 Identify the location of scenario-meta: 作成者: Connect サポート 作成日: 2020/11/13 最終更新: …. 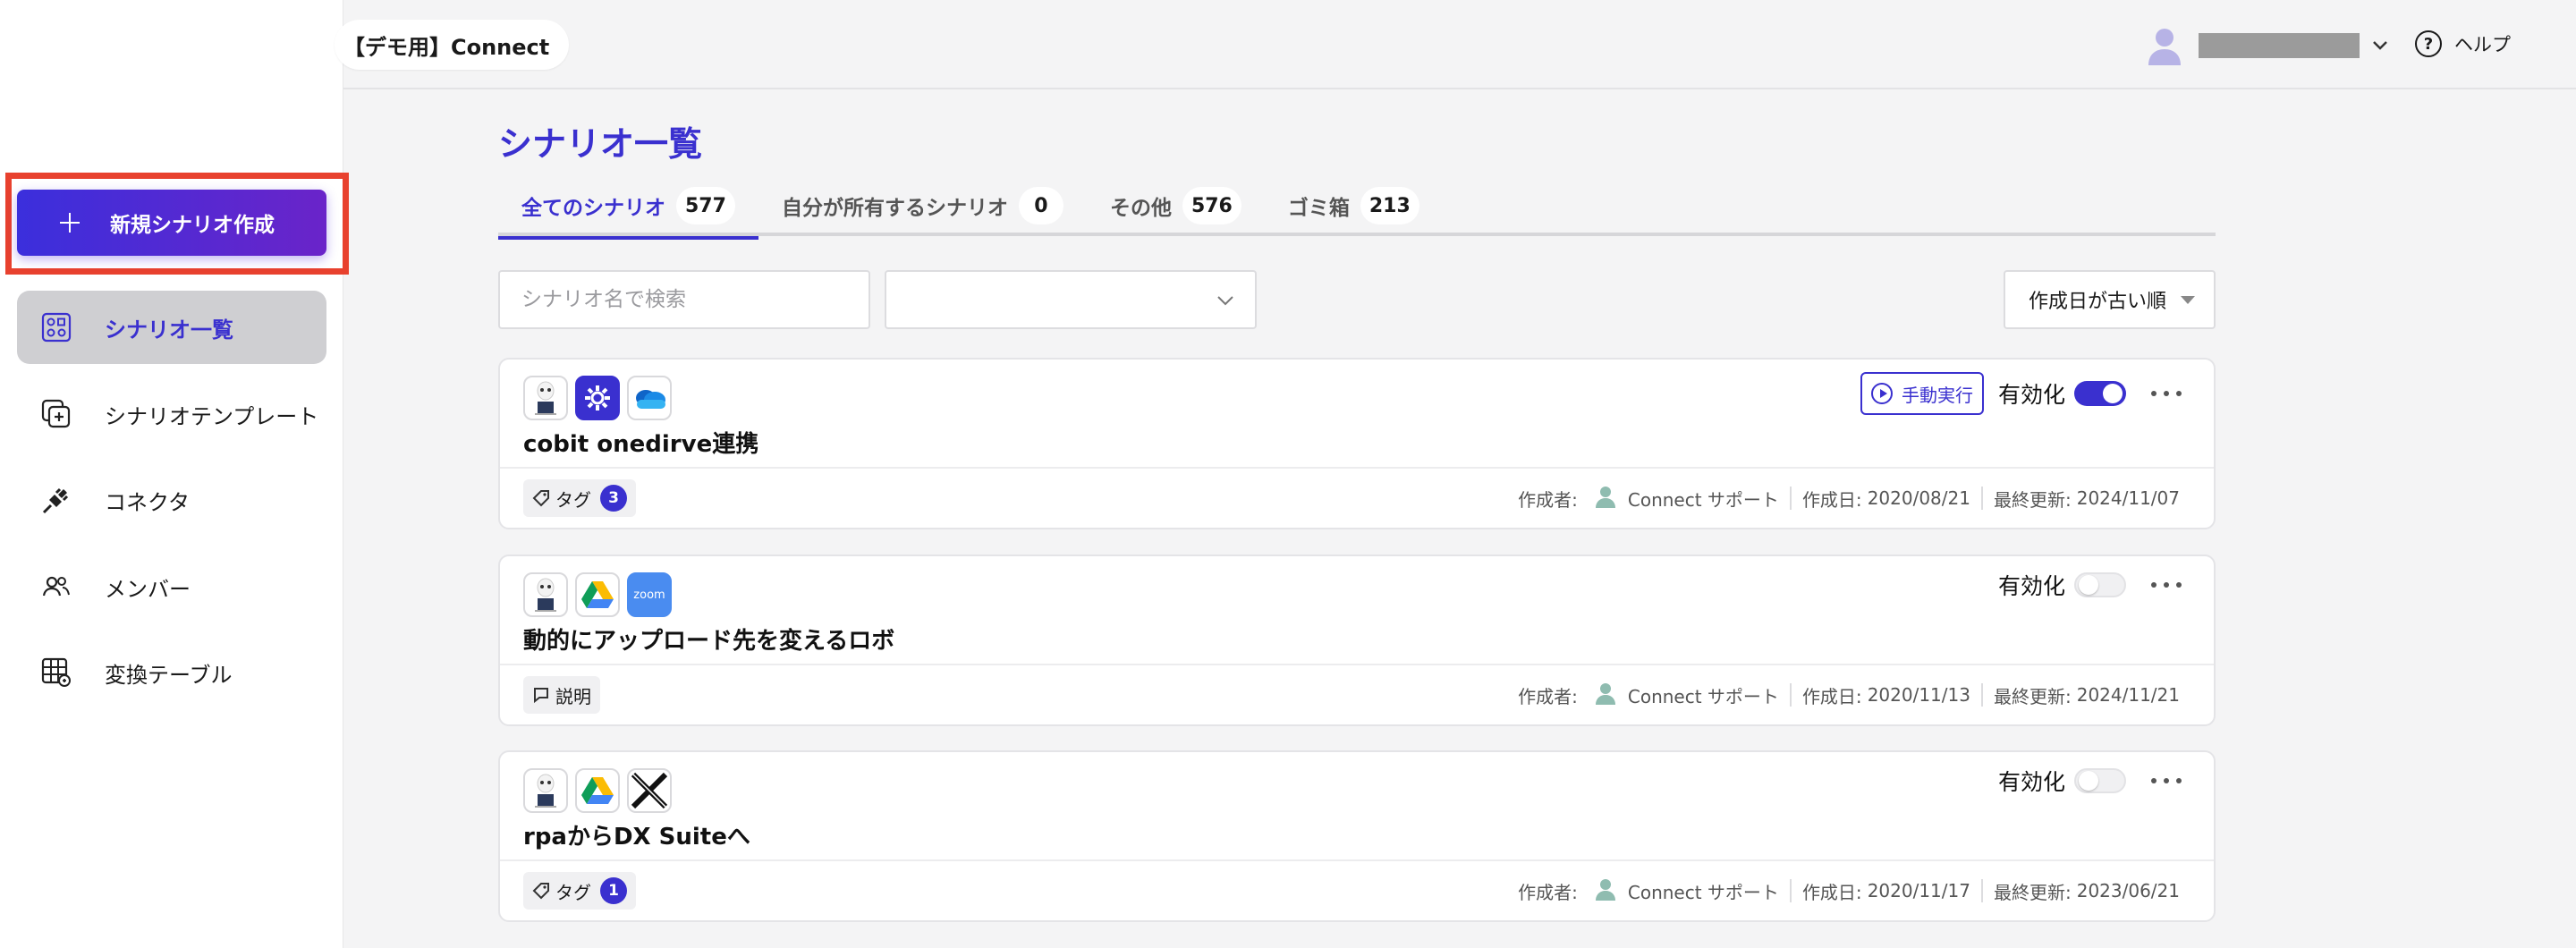
(1849, 694).